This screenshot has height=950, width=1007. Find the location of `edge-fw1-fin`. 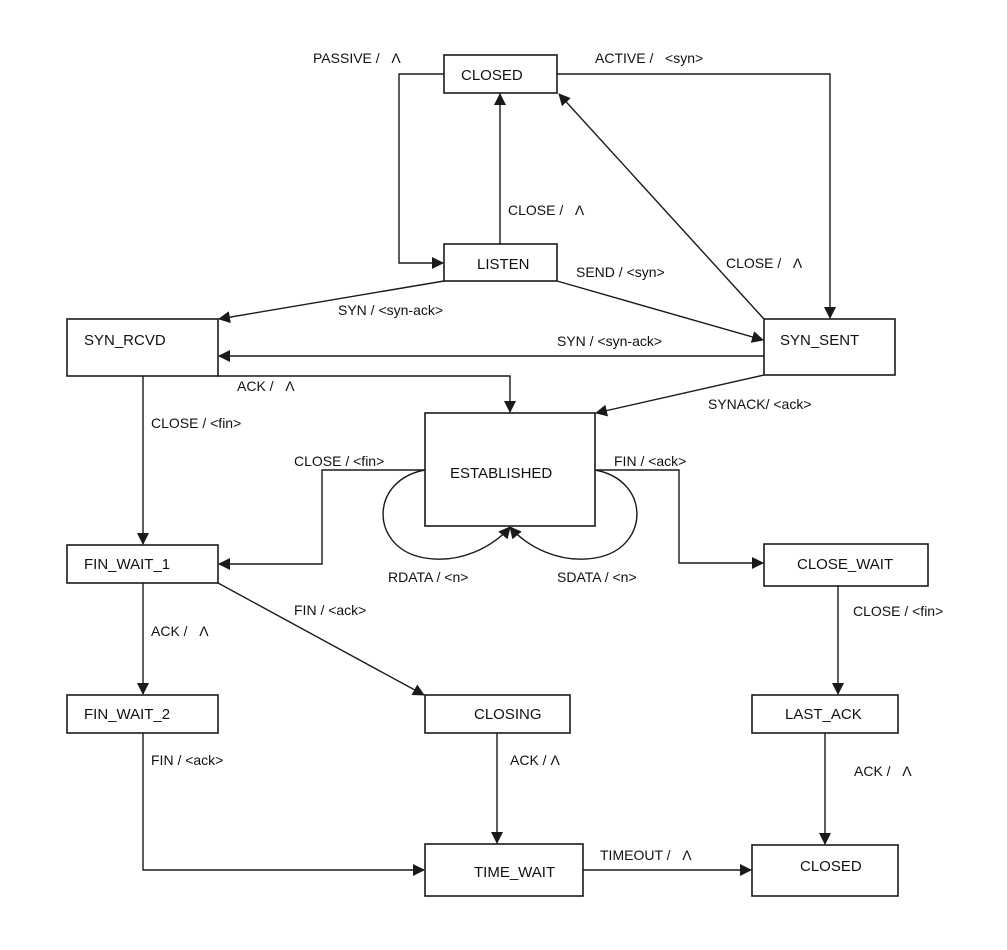

edge-fw1-fin is located at coordinates (321, 639).